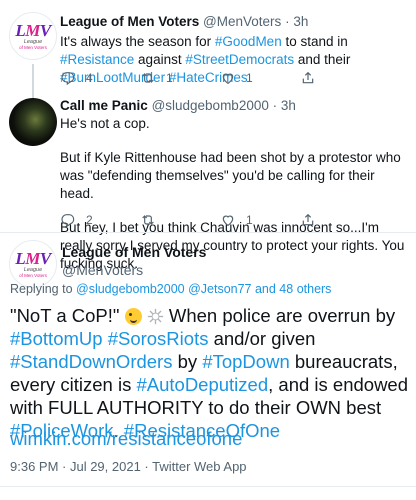  What do you see at coordinates (203, 289) in the screenshot?
I see `replying-to-link: @sludgebomb2000 @Jetson77 and 48 others` at bounding box center [203, 289].